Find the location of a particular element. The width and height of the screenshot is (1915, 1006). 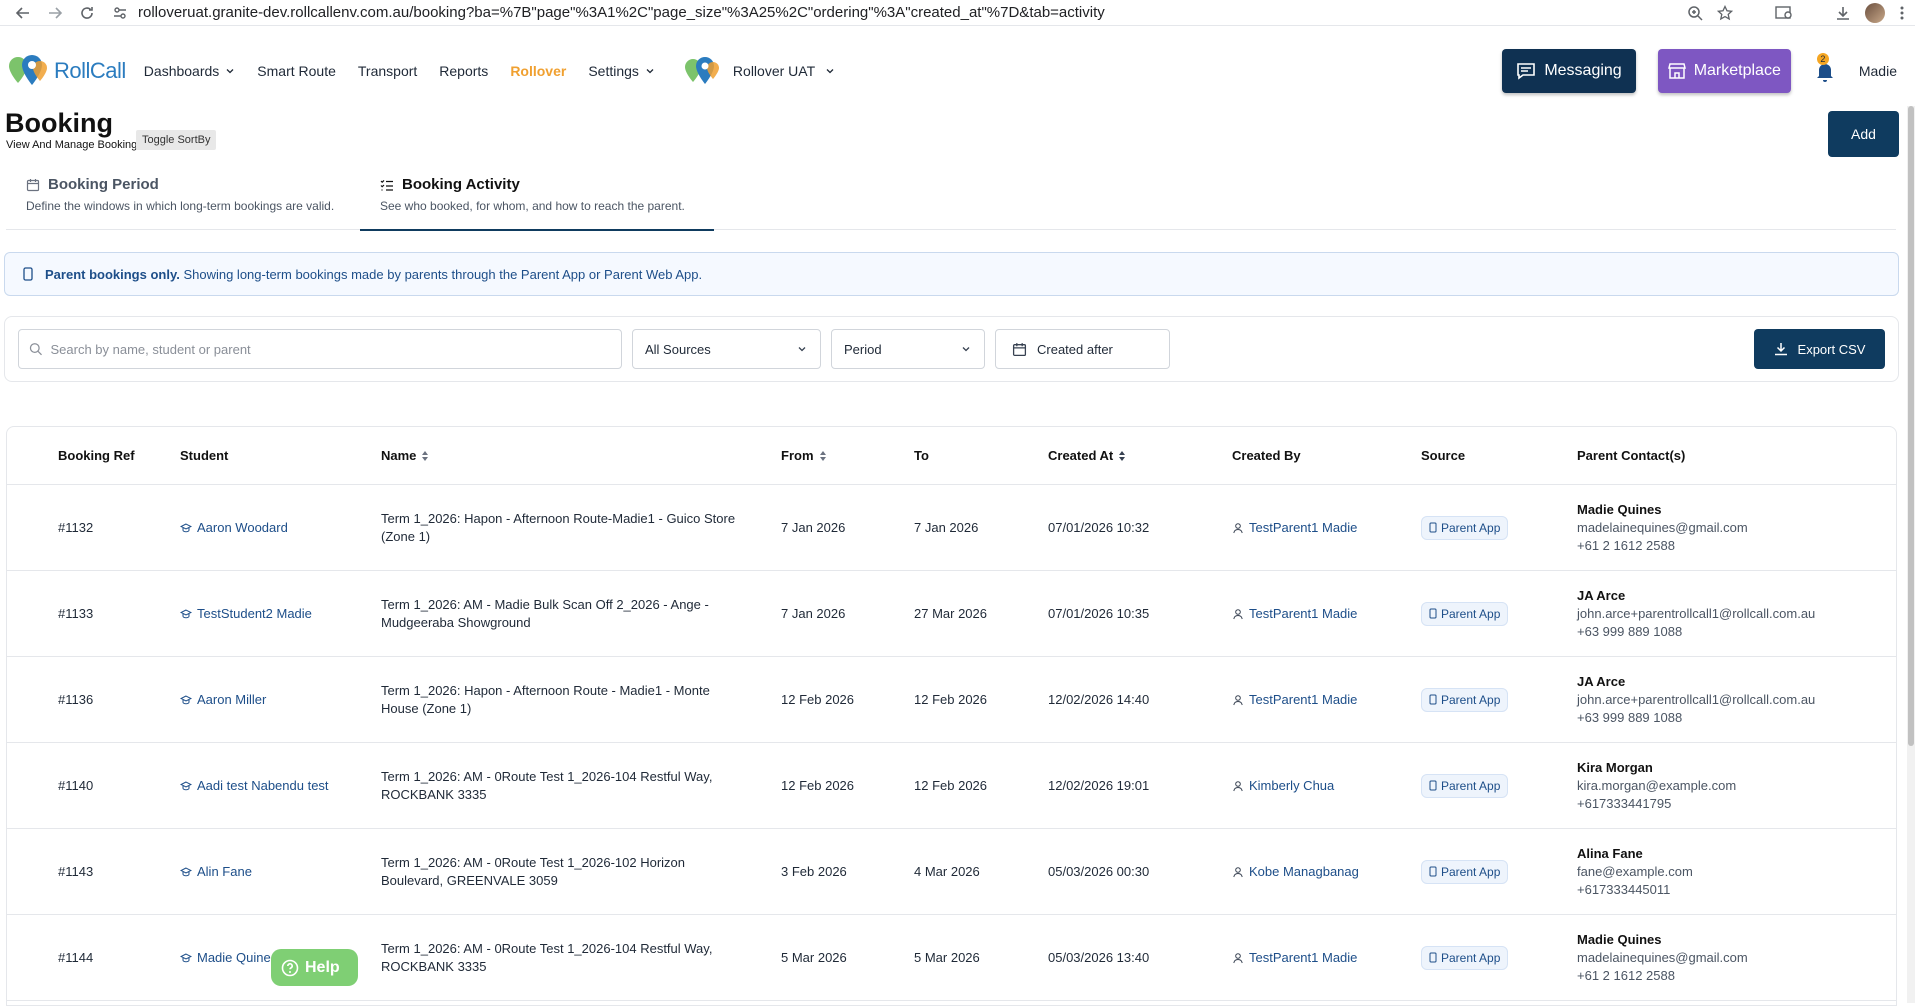

student-cell: Aadi test Nabendu test is located at coordinates (280, 785).